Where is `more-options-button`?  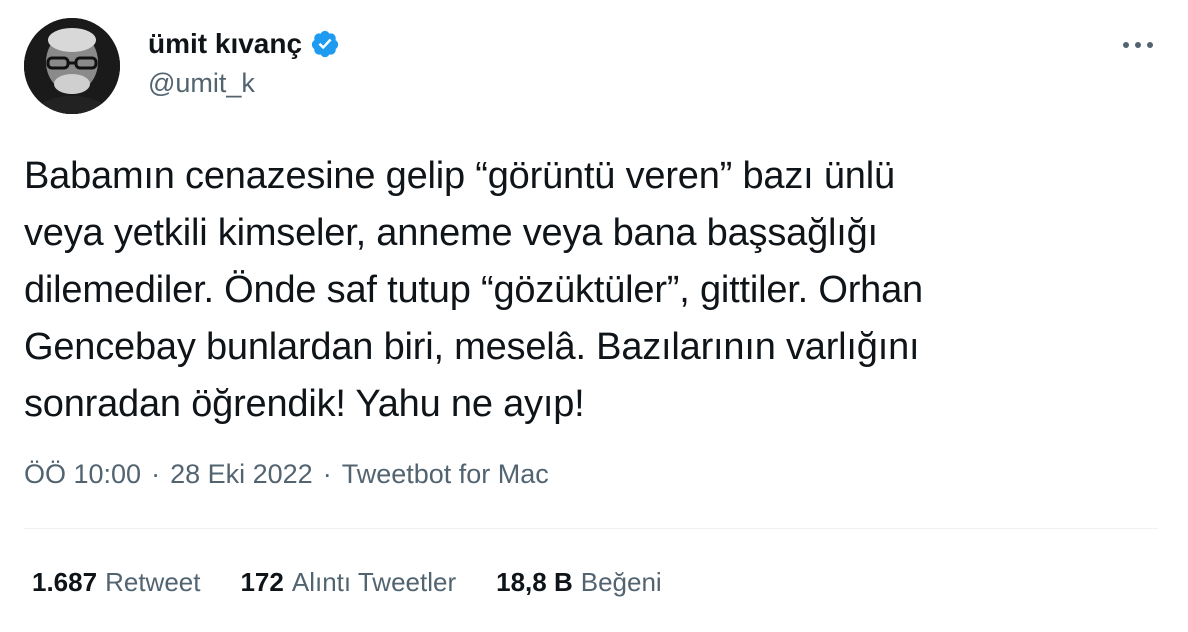 more-options-button is located at coordinates (1138, 45).